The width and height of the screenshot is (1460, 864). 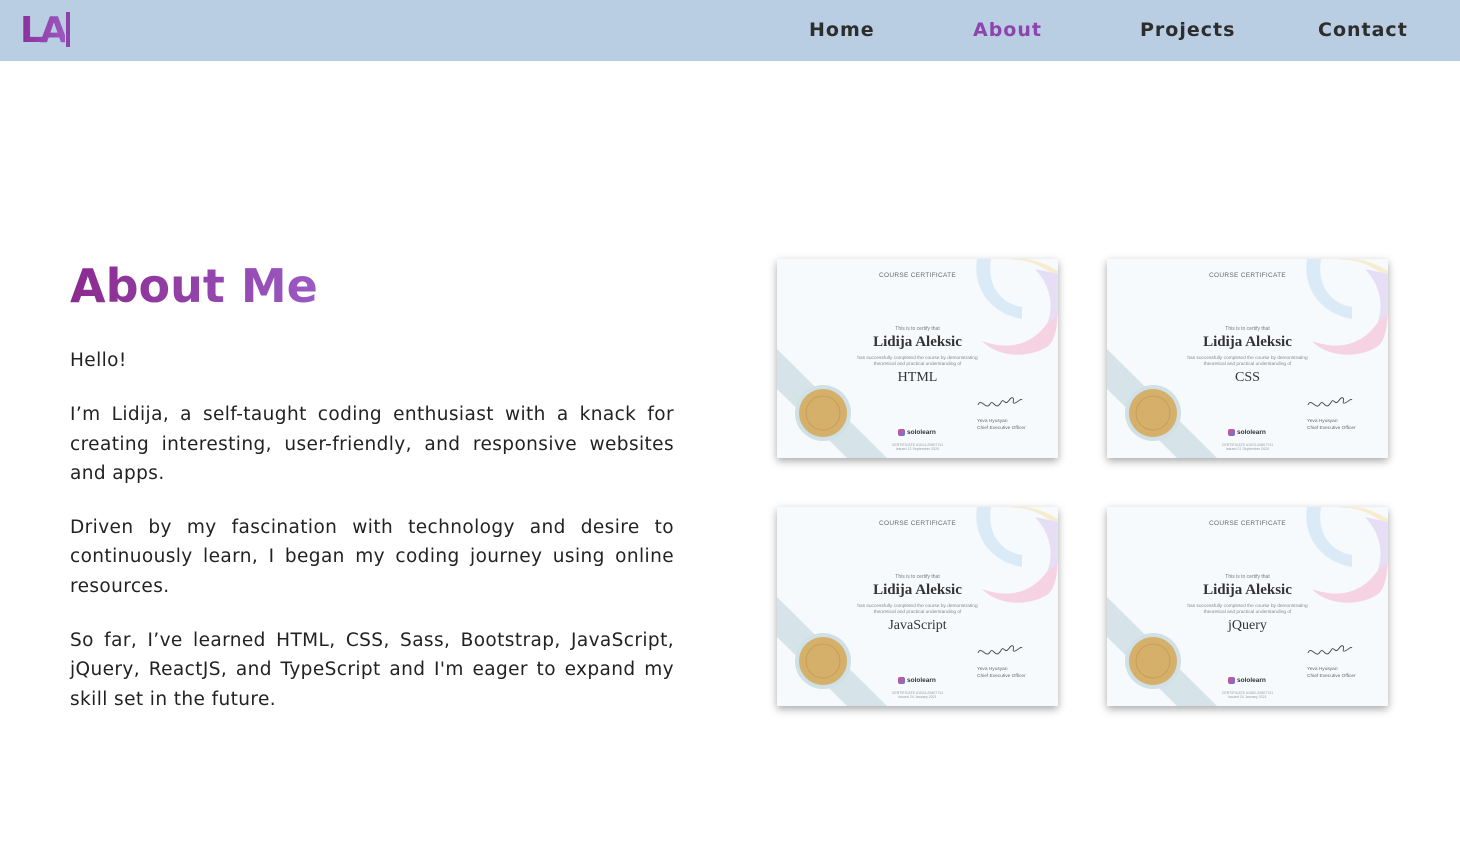 I want to click on logo: LA, so click(x=44, y=31).